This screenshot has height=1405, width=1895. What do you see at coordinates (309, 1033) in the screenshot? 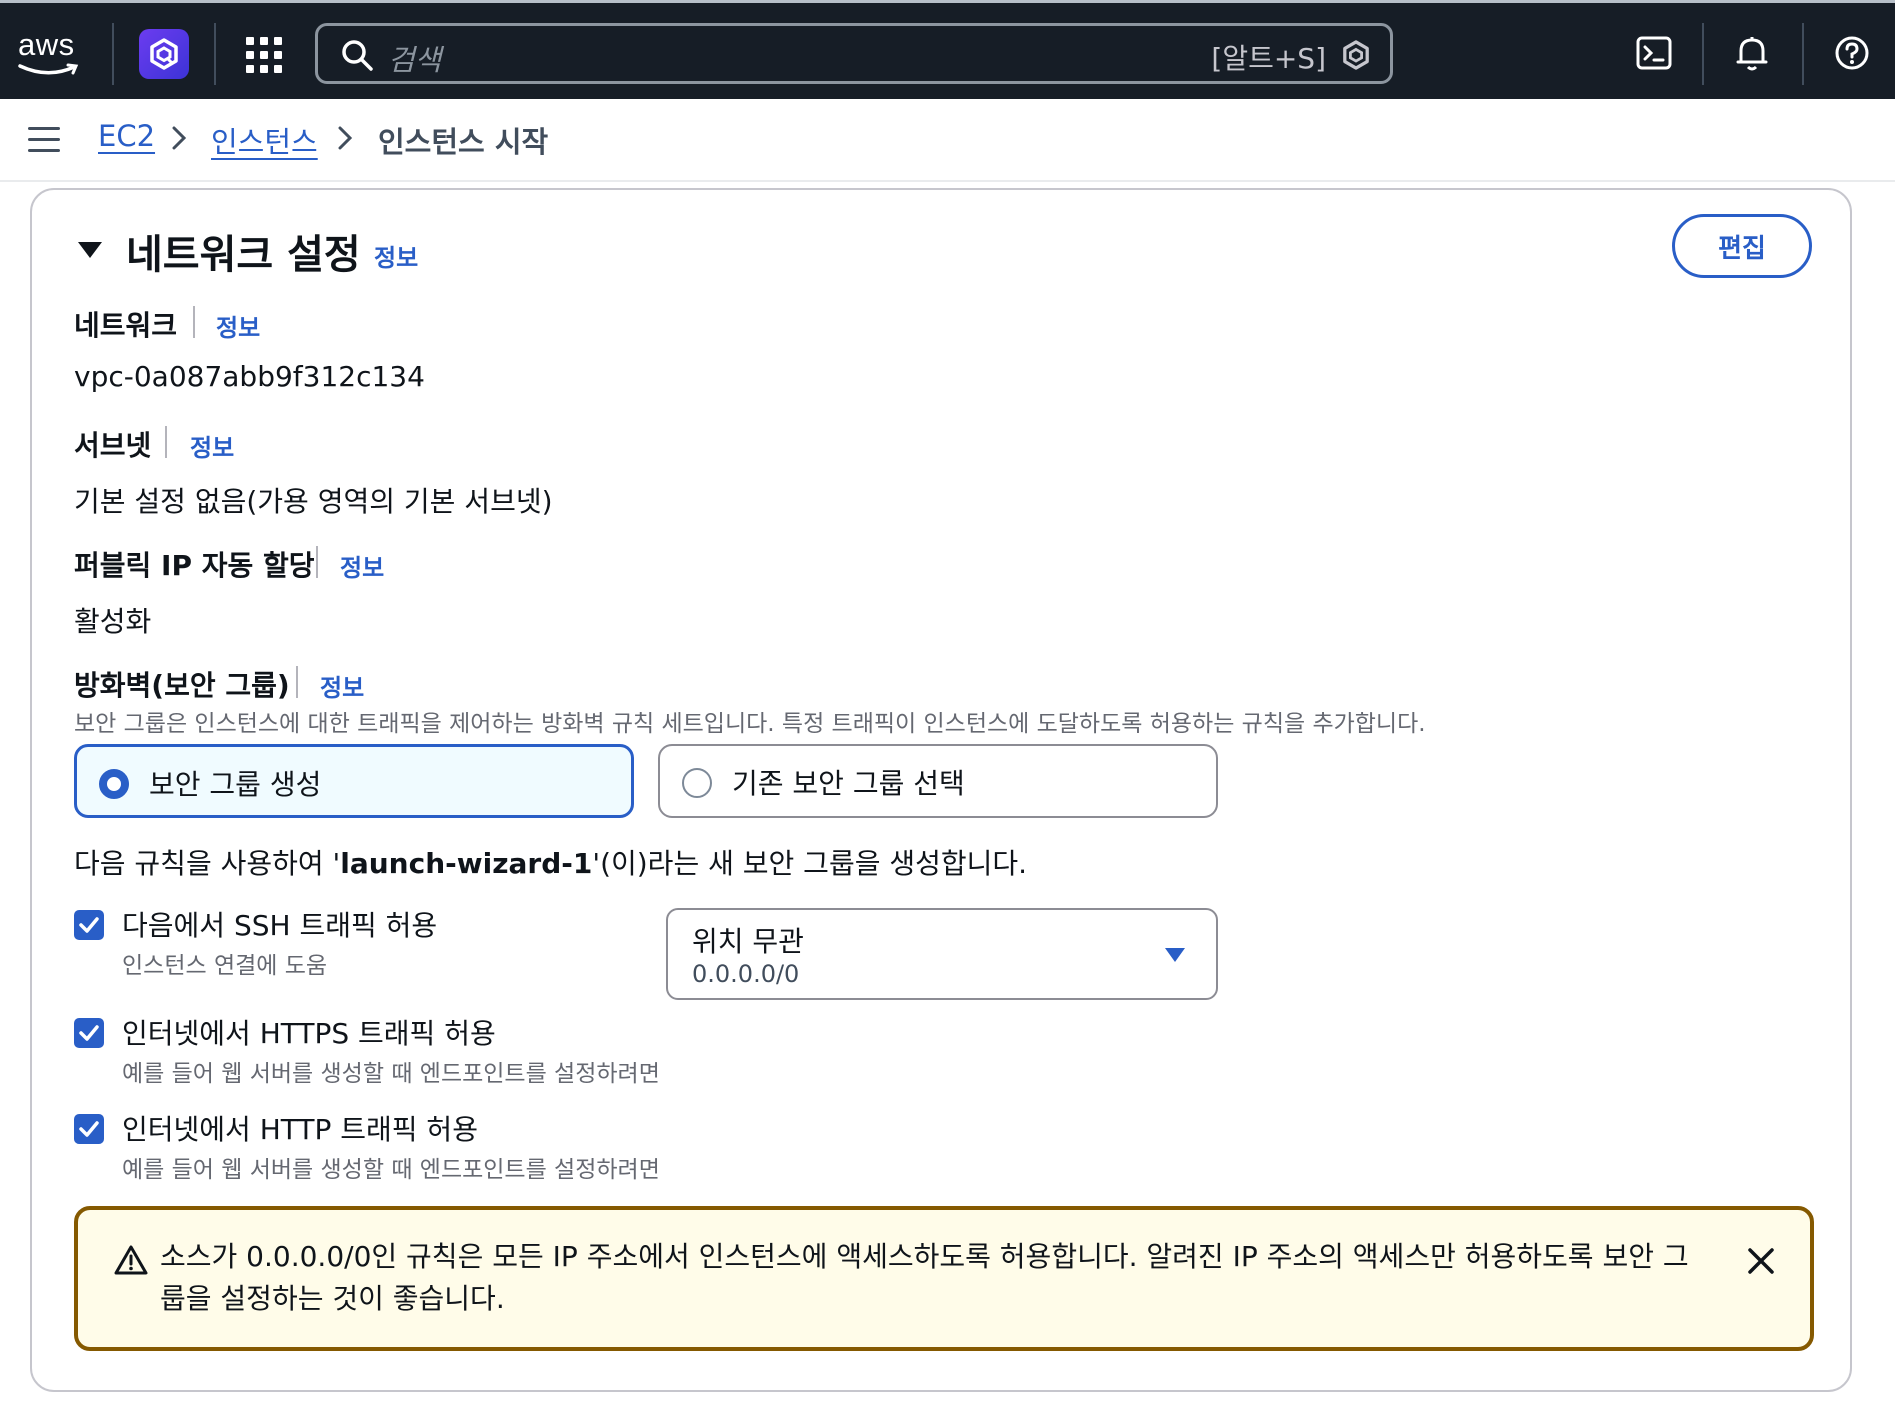
I see `https-rule-label: 인터넷에서 HTTPS 트래픽 허용` at bounding box center [309, 1033].